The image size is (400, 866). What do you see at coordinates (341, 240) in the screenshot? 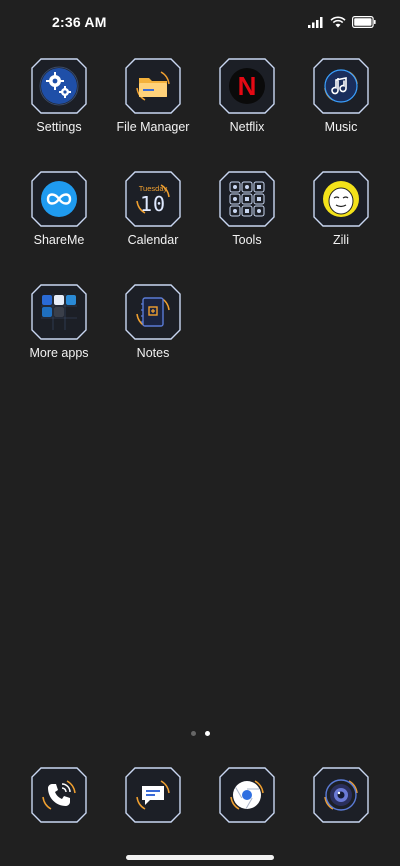
I see `app-label: Zili` at bounding box center [341, 240].